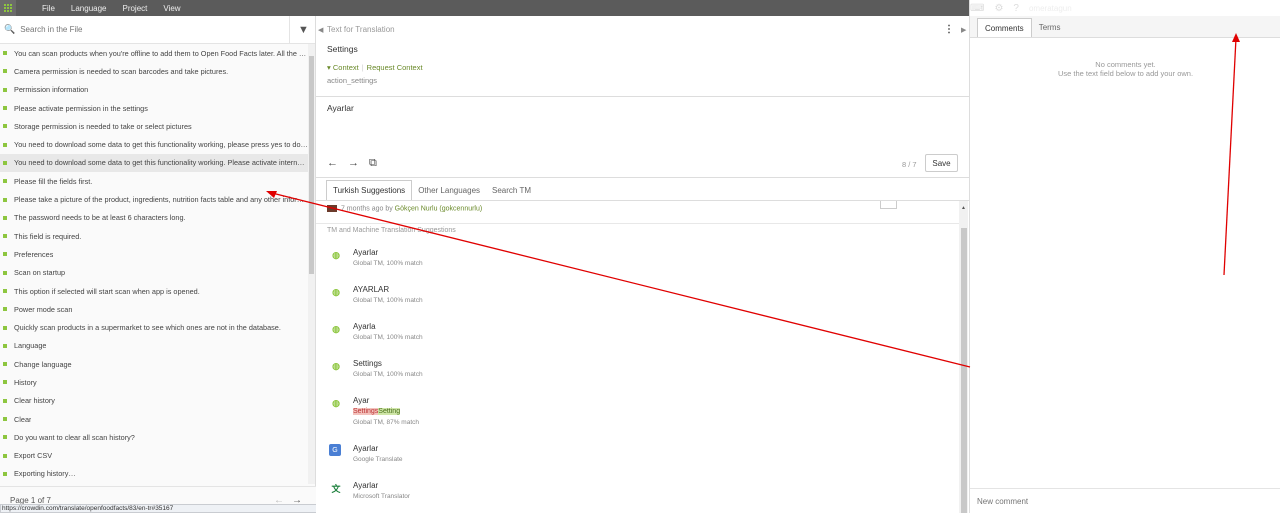 Image resolution: width=1280 pixels, height=513 pixels. What do you see at coordinates (361, 29) in the screenshot?
I see `source-header: Text for Translation` at bounding box center [361, 29].